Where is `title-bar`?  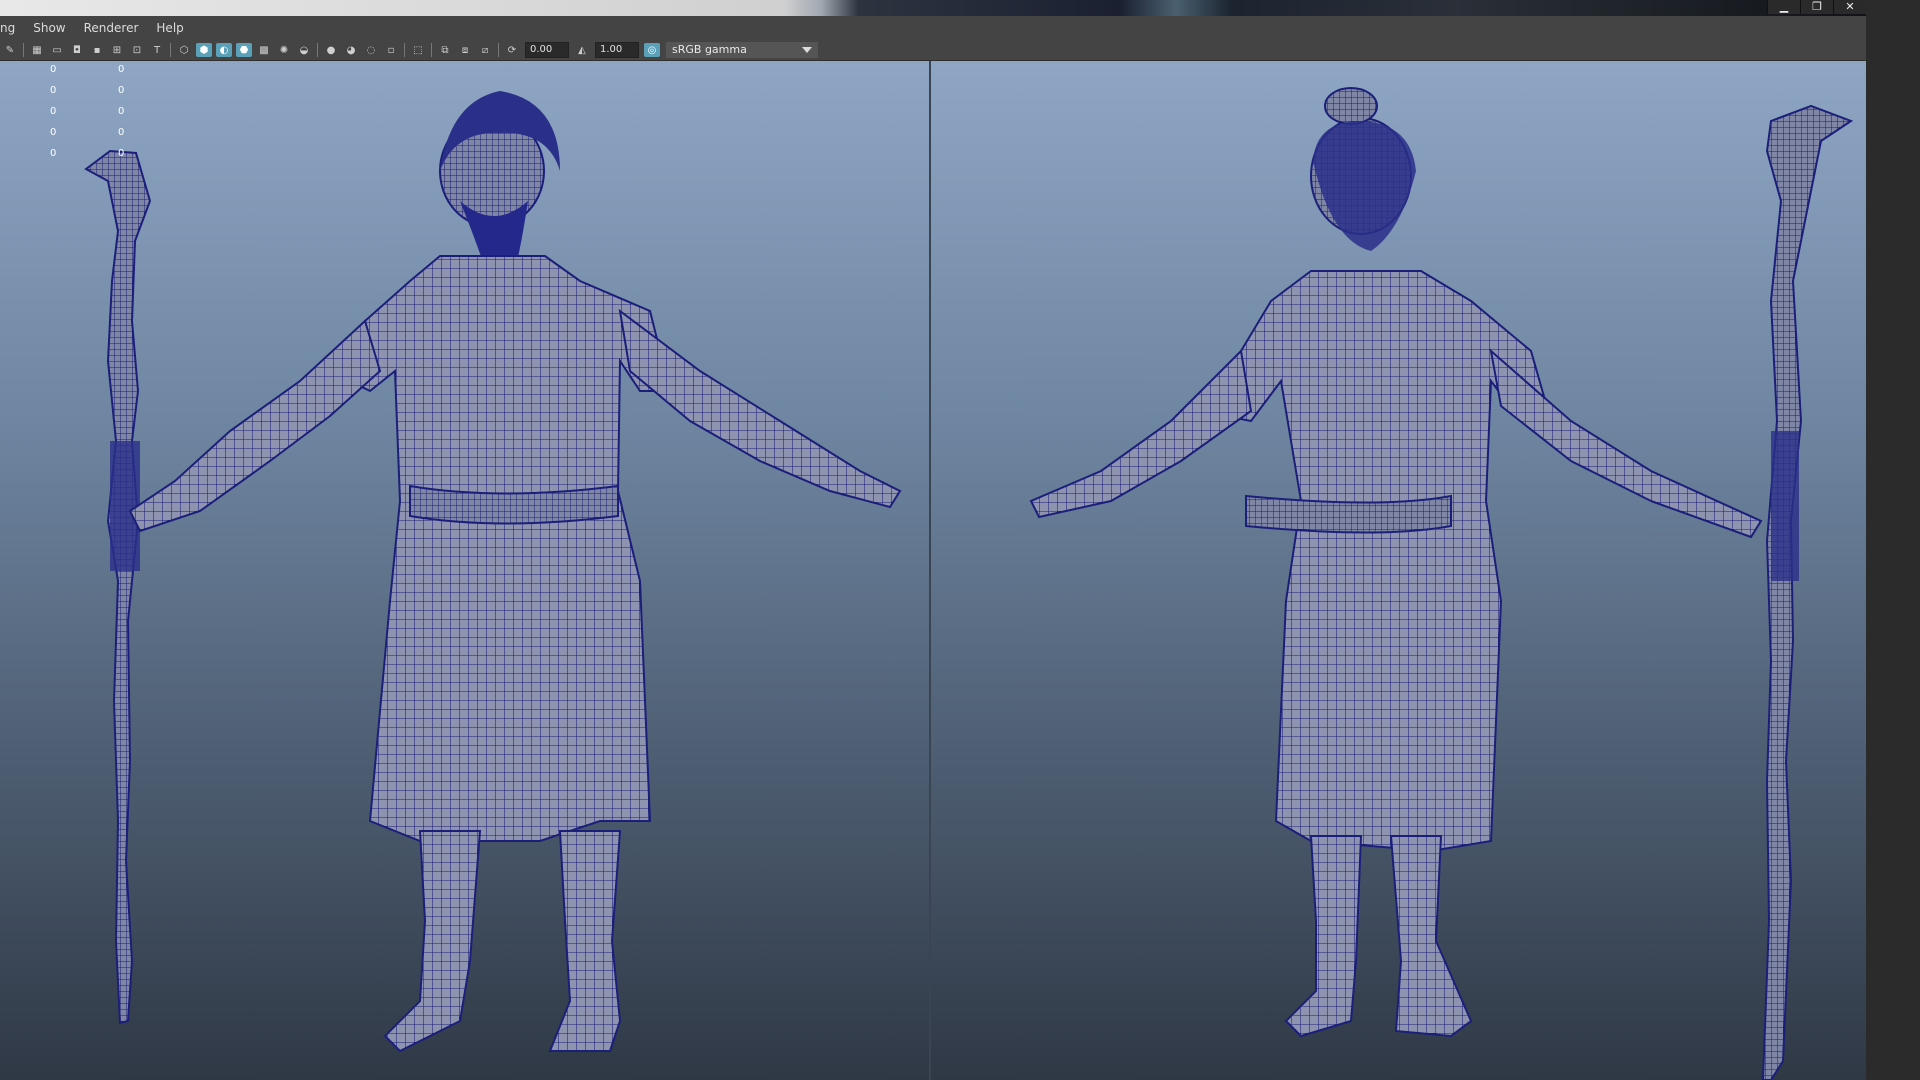
title-bar is located at coordinates (933, 8).